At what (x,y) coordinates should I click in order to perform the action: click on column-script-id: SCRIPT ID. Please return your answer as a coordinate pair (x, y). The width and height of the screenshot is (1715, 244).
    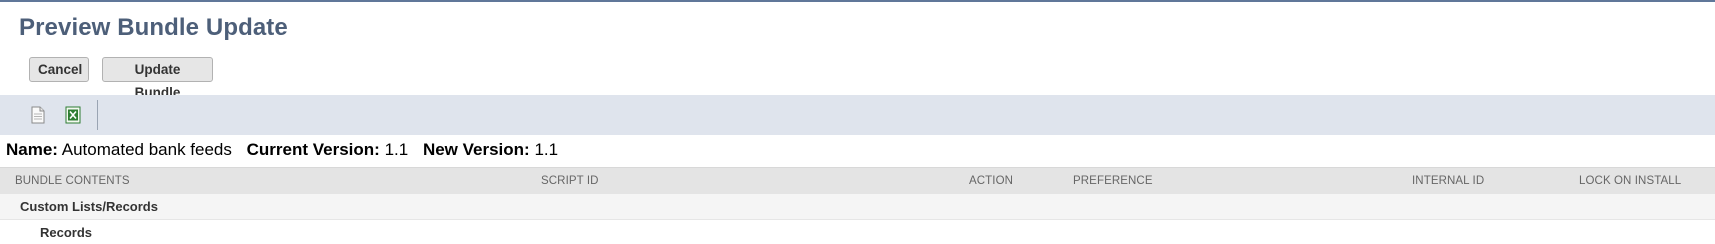
    Looking at the image, I should click on (570, 181).